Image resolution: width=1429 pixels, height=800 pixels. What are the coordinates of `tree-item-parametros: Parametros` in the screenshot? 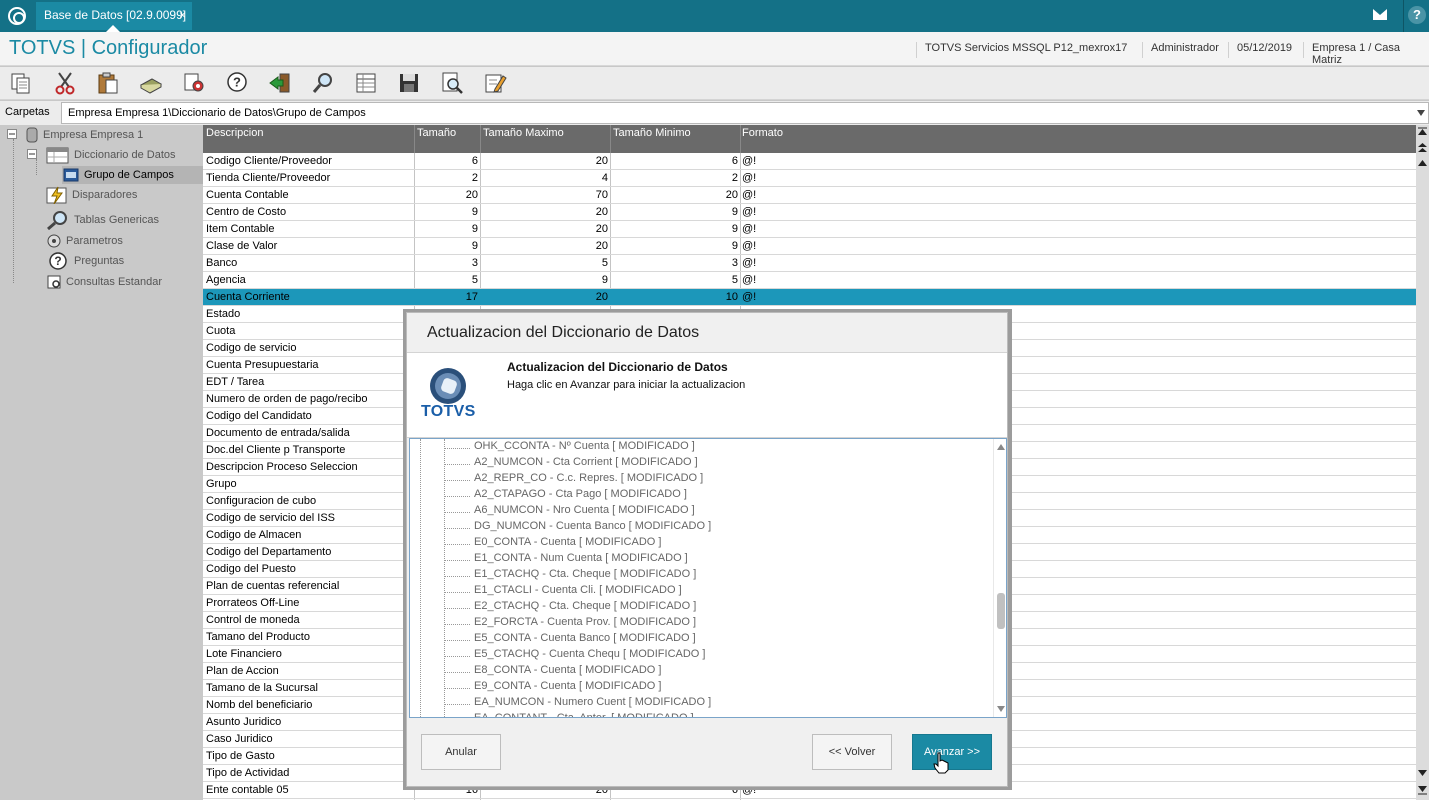 It's located at (84, 241).